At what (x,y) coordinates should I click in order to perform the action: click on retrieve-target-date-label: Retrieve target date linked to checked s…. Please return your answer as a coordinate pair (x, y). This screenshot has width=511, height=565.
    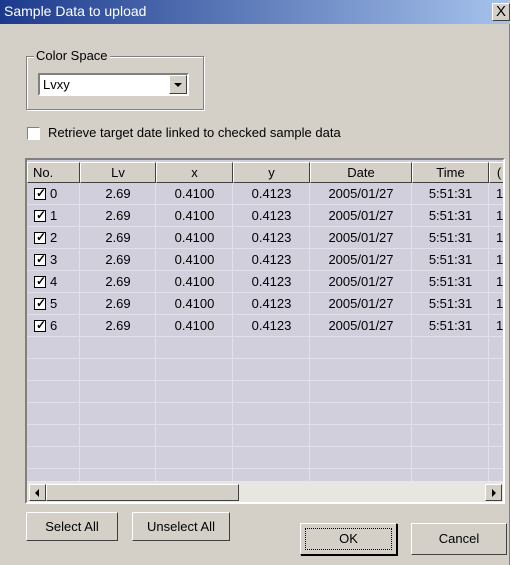
    Looking at the image, I should click on (194, 132).